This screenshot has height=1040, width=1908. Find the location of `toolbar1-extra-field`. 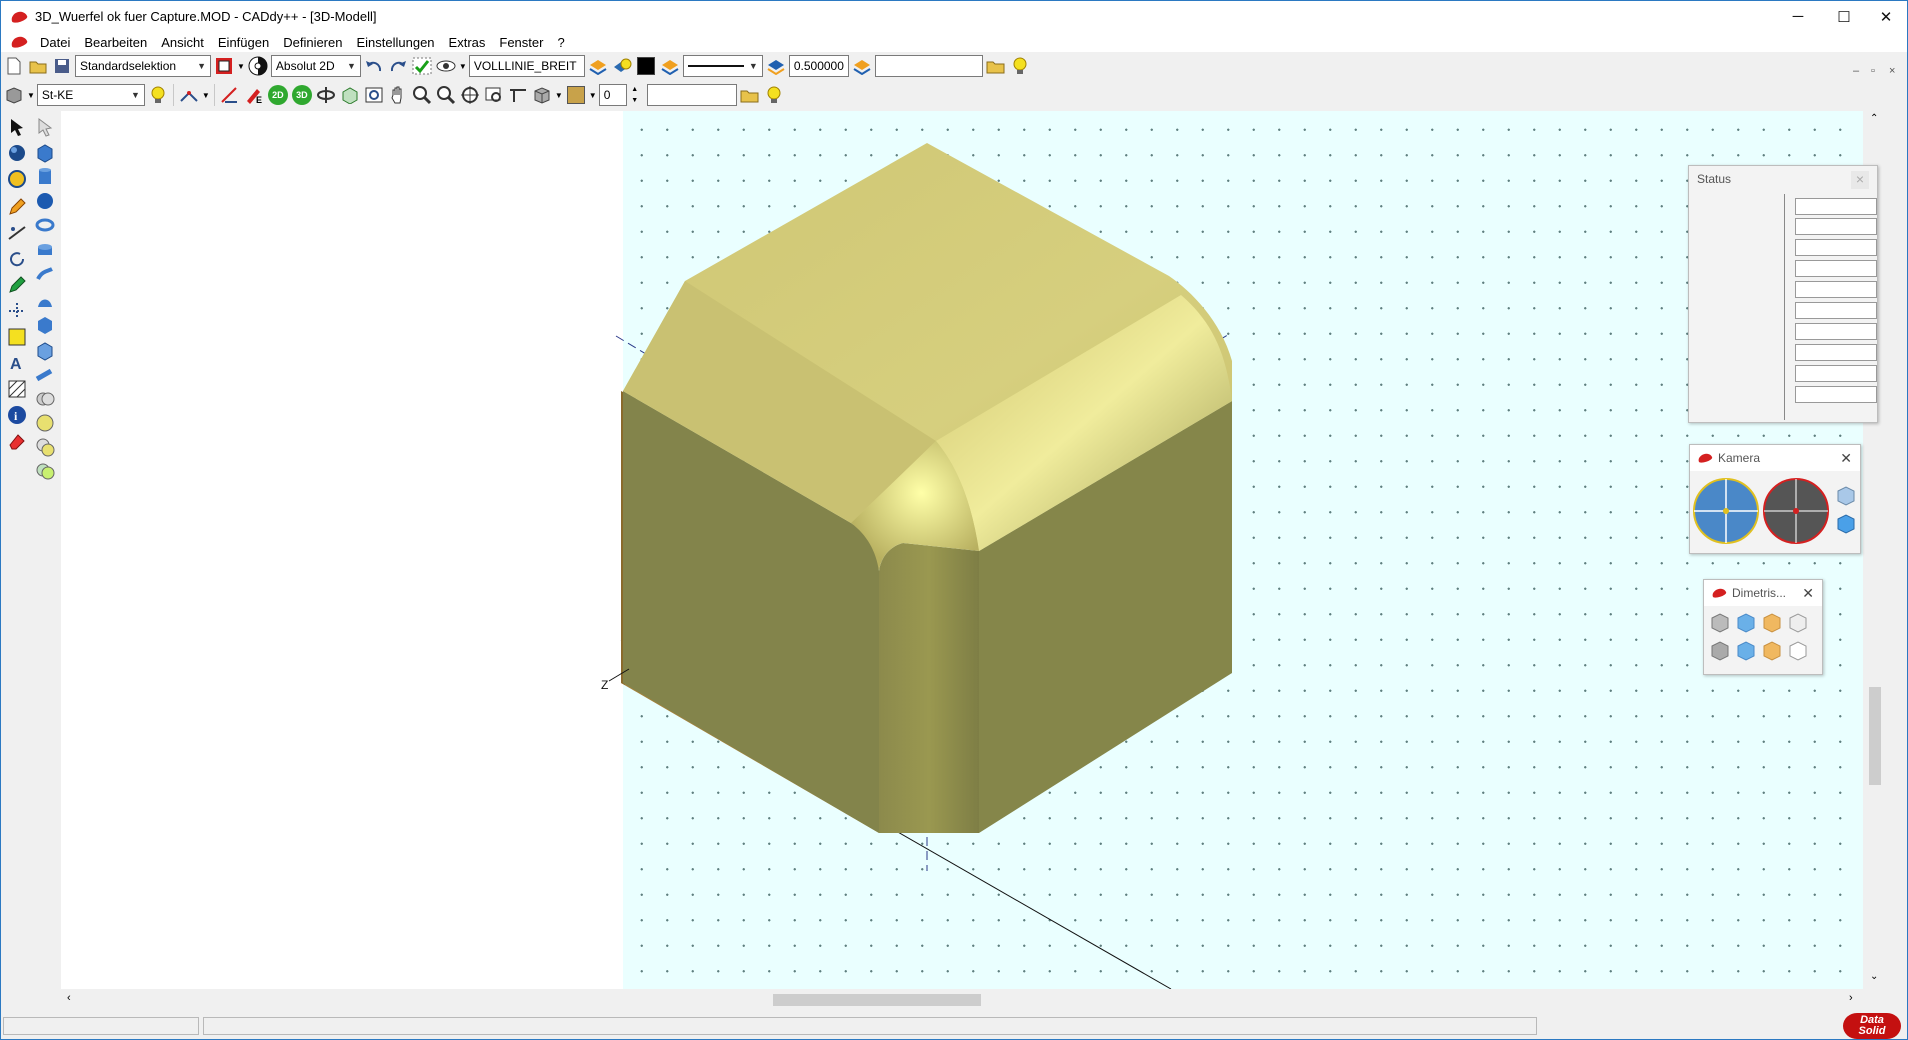

toolbar1-extra-field is located at coordinates (928, 66).